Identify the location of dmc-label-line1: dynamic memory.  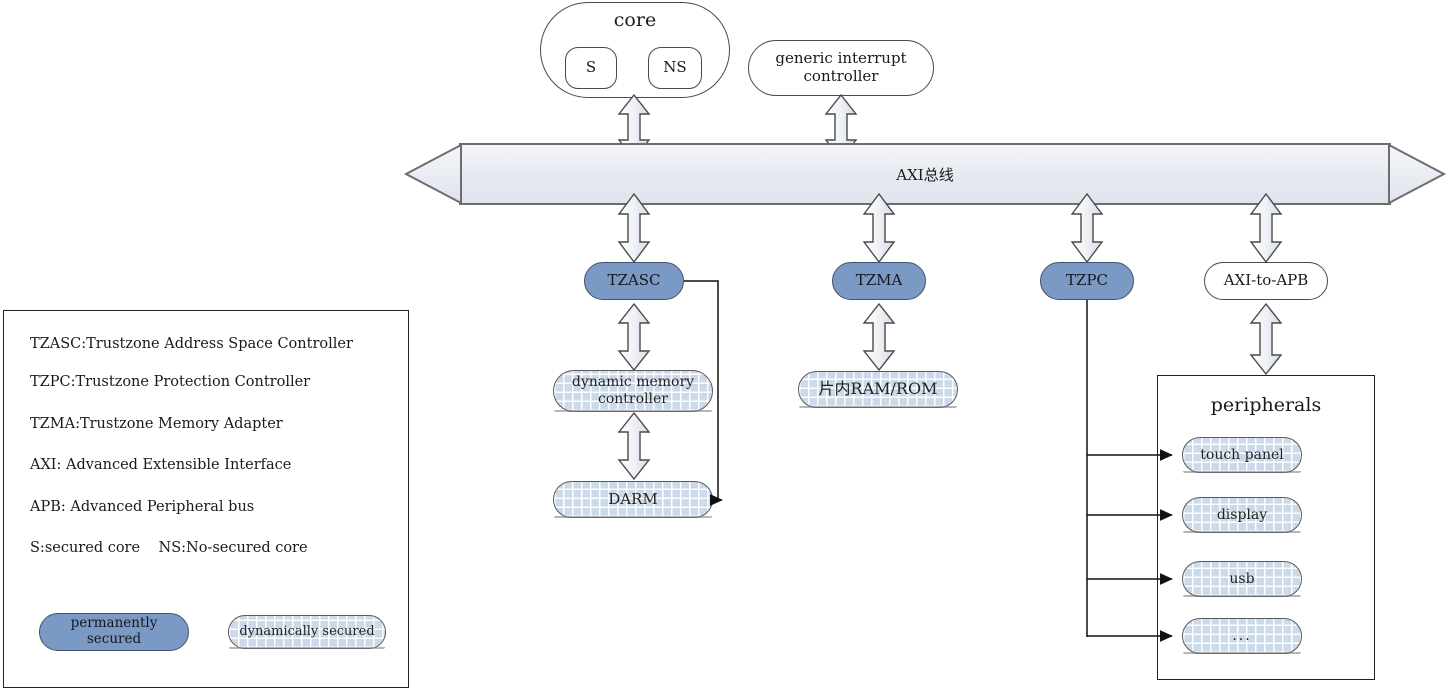
(633, 382).